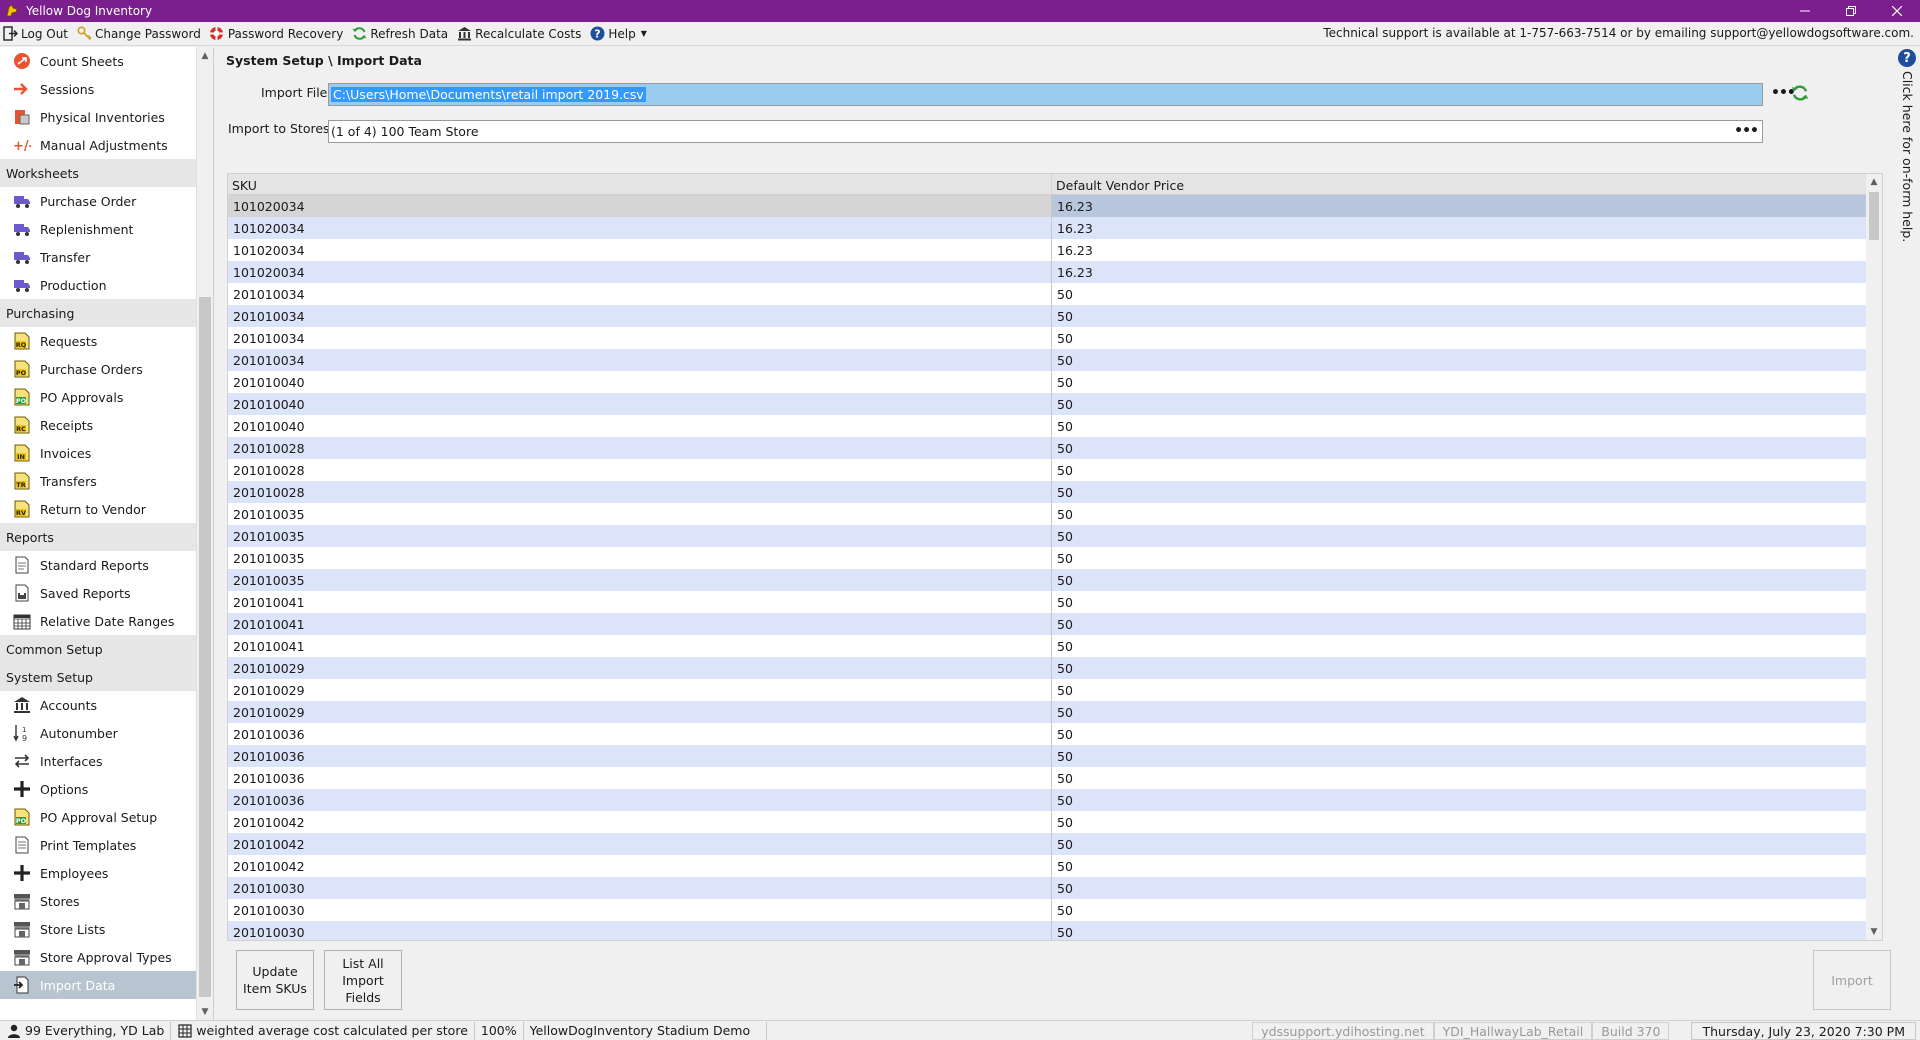 The height and width of the screenshot is (1040, 1920). What do you see at coordinates (98, 677) in the screenshot?
I see `sidebar-header-system-setup: System Setup` at bounding box center [98, 677].